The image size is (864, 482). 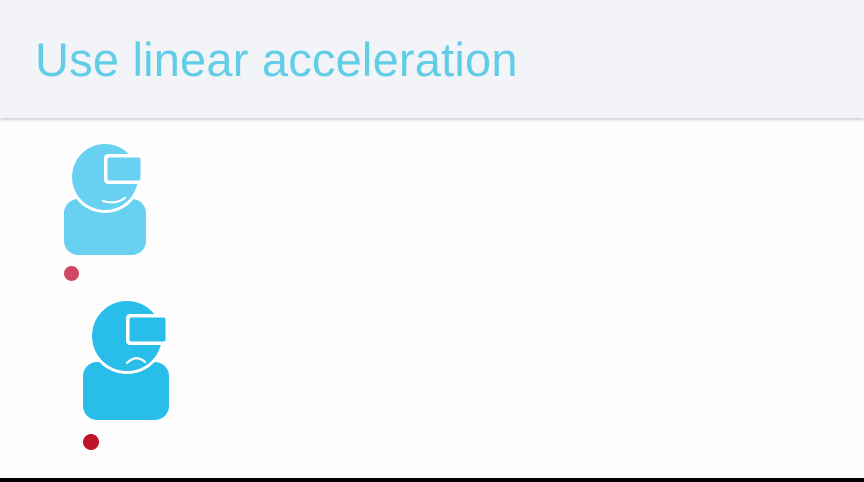 I want to click on vr-user-happy, so click(x=105, y=197).